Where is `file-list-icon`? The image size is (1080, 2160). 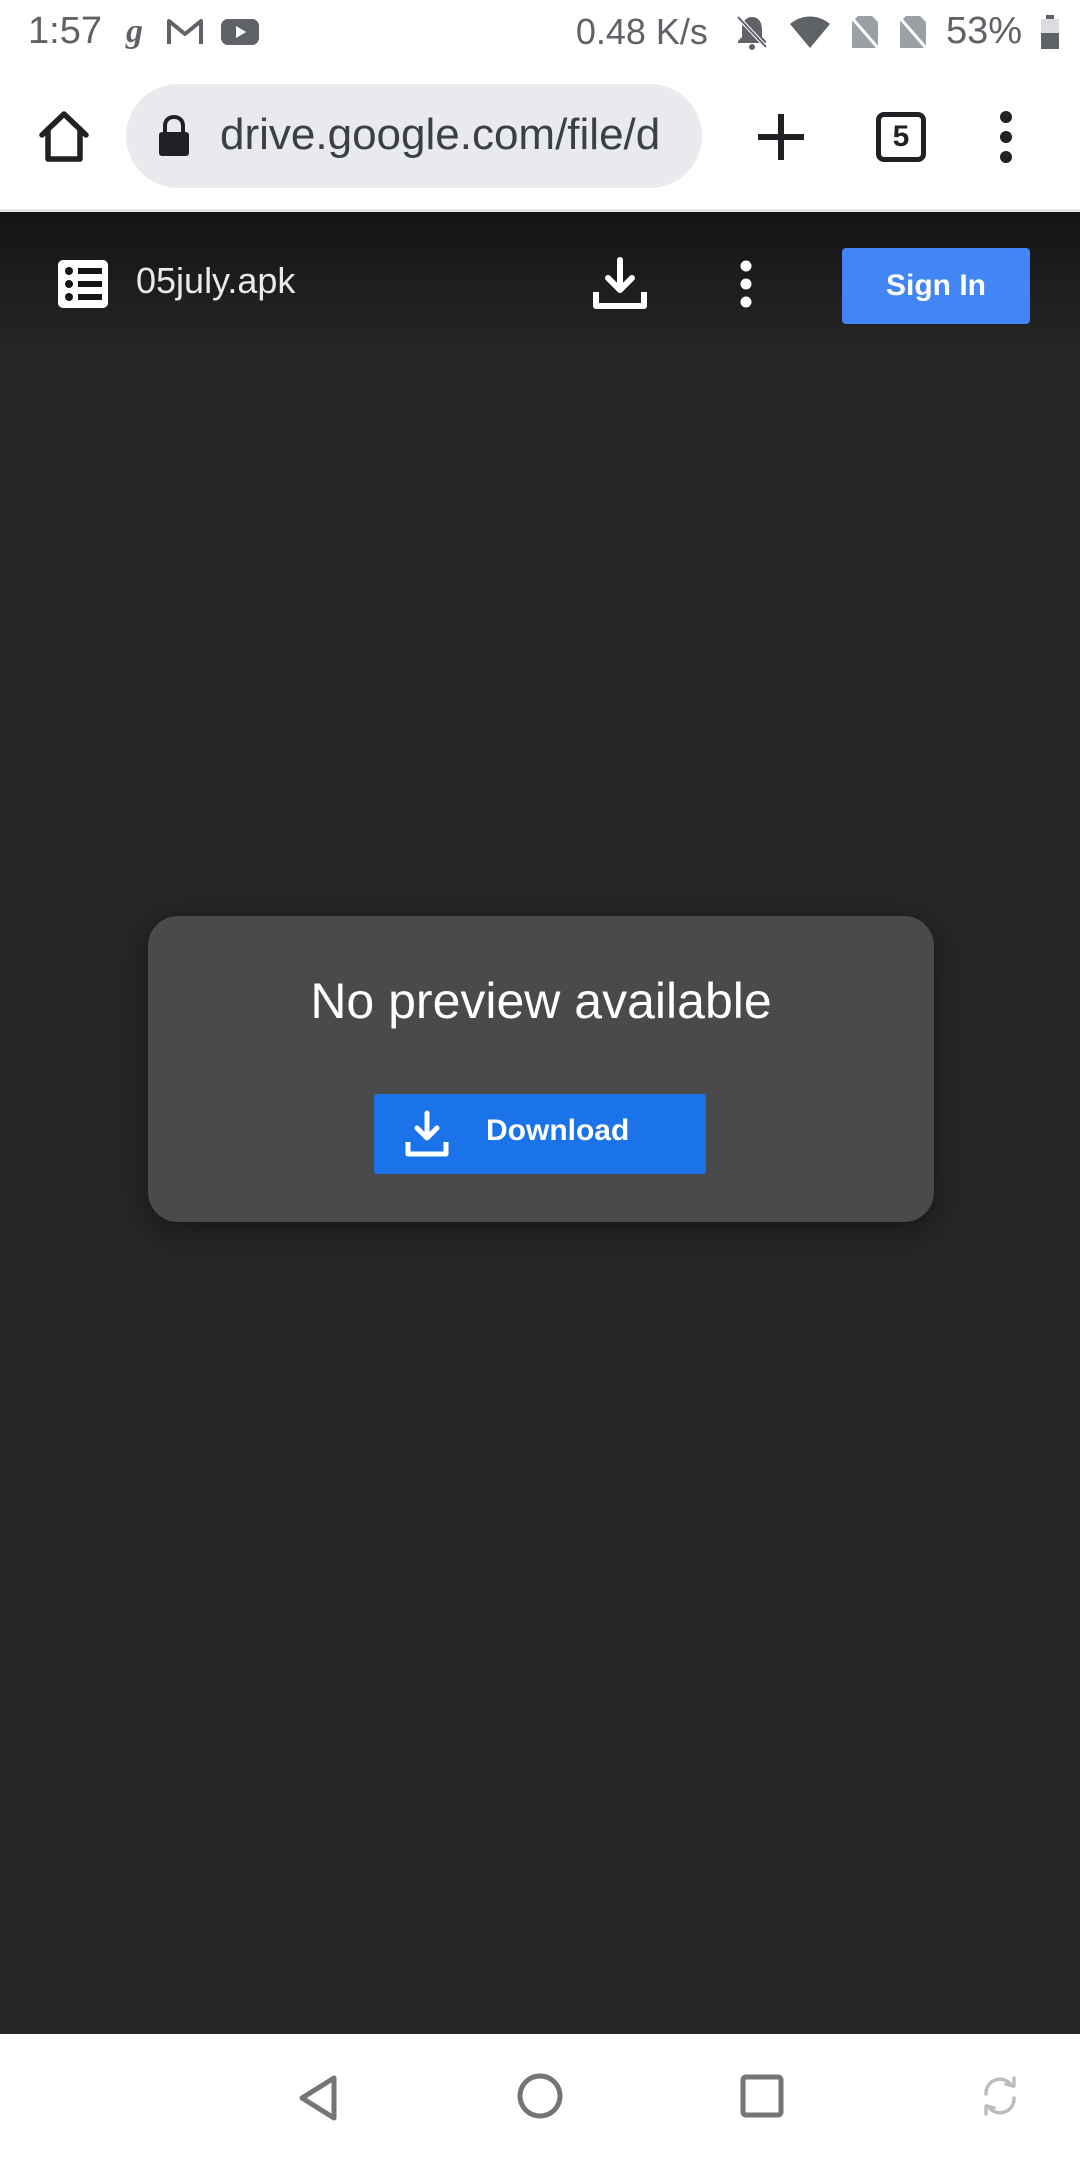
file-list-icon is located at coordinates (83, 284).